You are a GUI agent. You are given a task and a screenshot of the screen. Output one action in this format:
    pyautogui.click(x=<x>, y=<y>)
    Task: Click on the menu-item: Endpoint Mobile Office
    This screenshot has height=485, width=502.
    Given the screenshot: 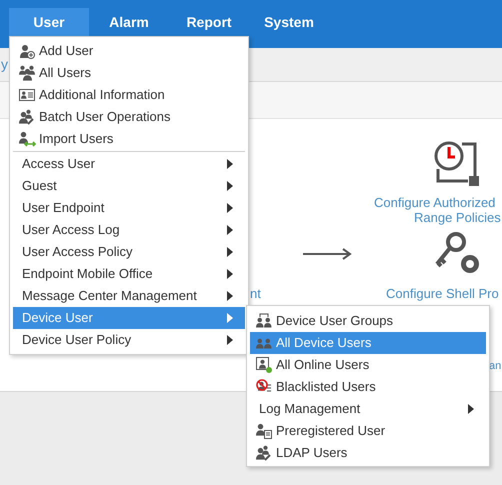 What is the action you would take?
    pyautogui.click(x=129, y=274)
    